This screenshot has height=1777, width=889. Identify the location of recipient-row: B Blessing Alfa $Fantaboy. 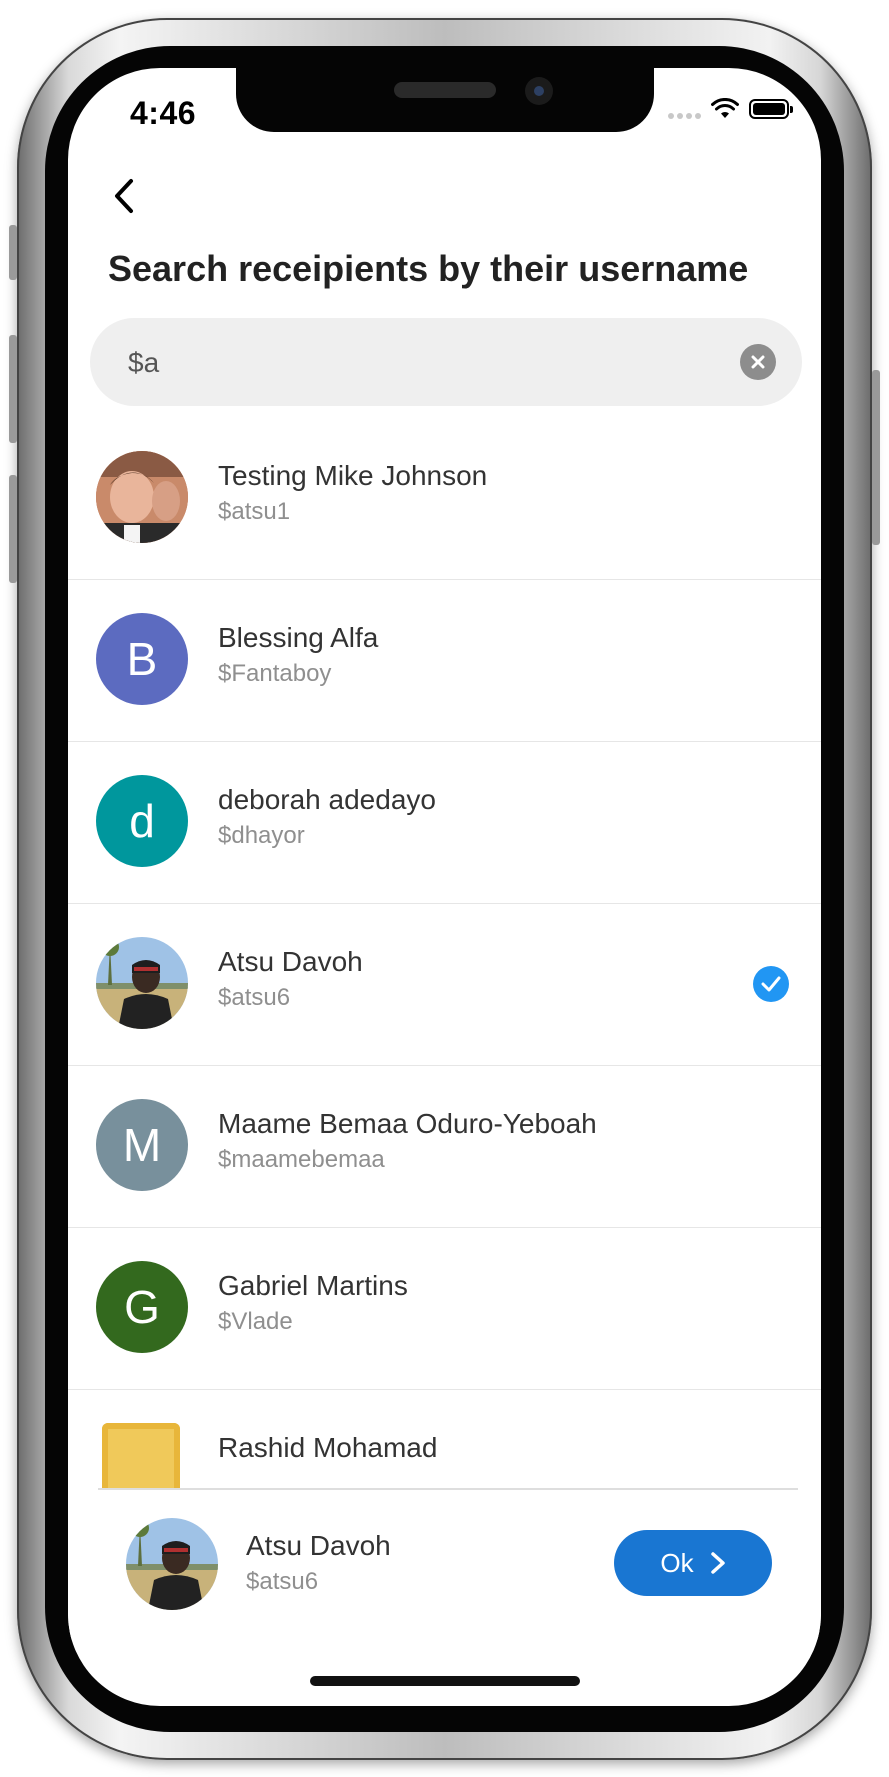
(444, 661).